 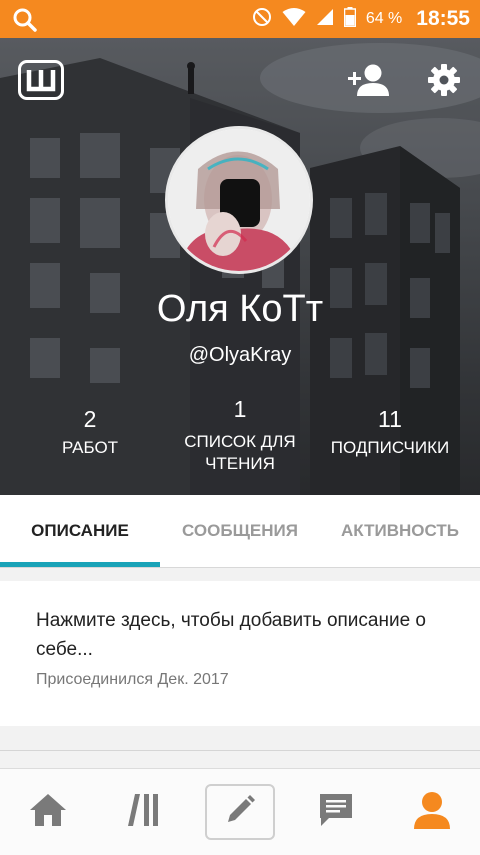 What do you see at coordinates (368, 82) in the screenshot?
I see `add-user-icon` at bounding box center [368, 82].